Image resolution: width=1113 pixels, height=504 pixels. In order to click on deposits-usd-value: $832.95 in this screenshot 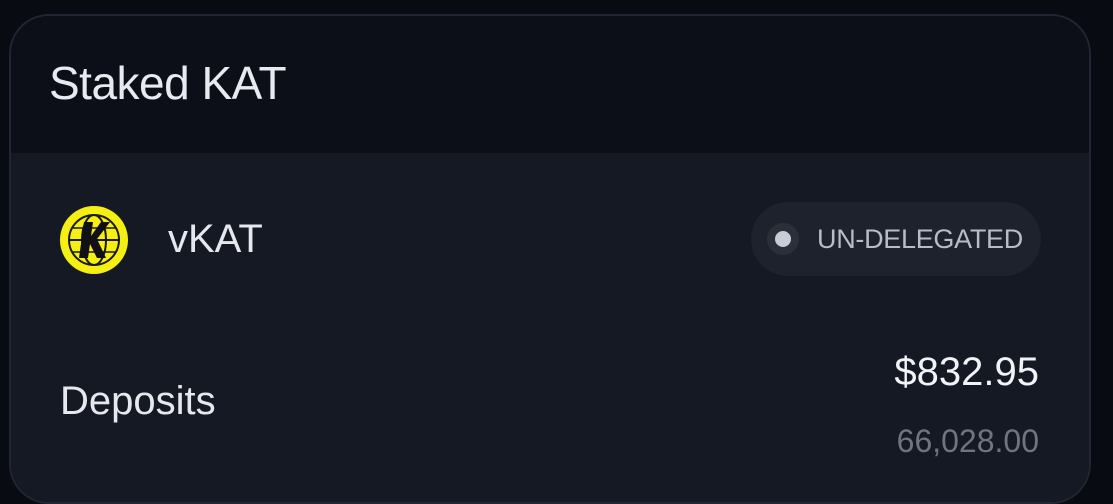, I will do `click(966, 372)`.